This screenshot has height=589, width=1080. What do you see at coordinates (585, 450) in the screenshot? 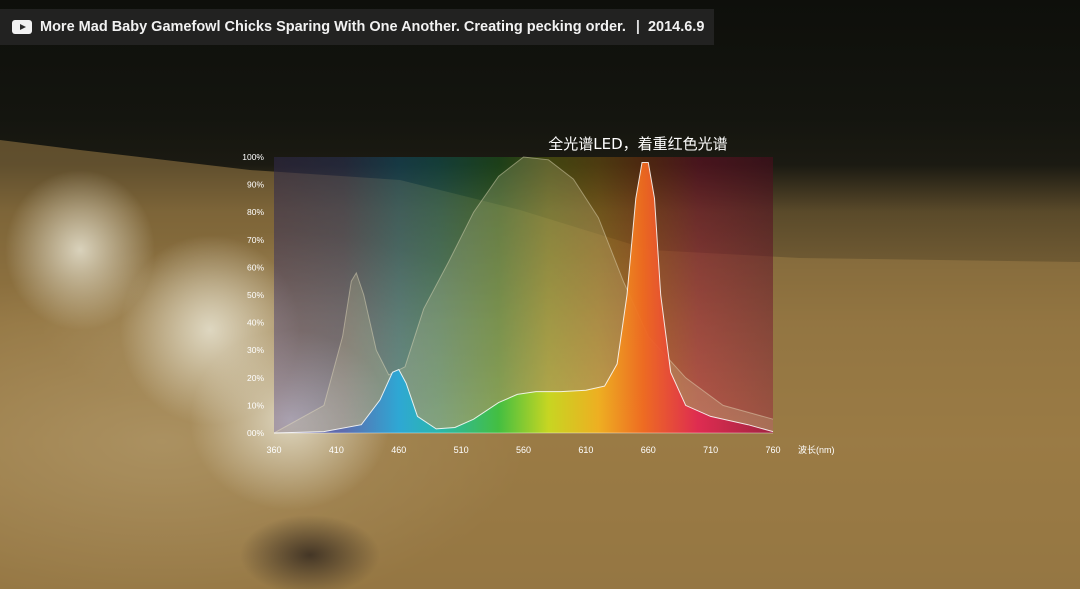
I see `x-tick-label: 610` at bounding box center [585, 450].